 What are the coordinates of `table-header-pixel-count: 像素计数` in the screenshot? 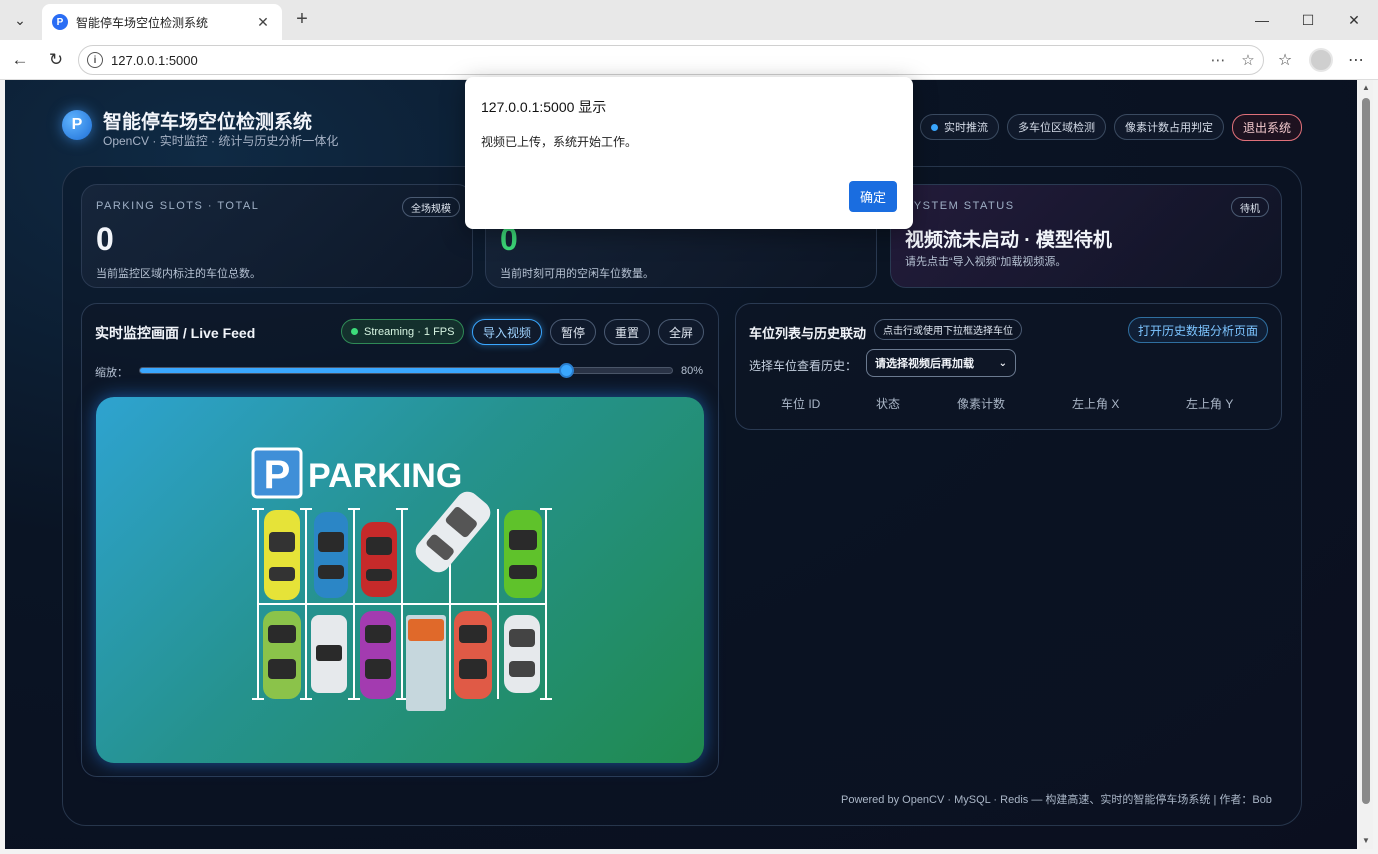 It's located at (981, 404).